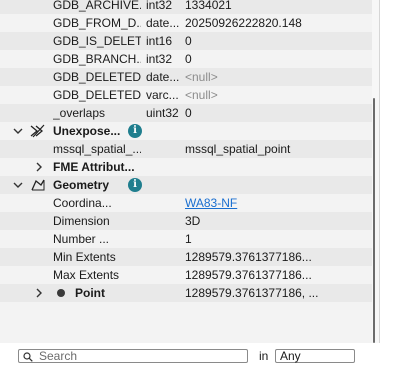 This screenshot has width=393, height=365. Describe the element at coordinates (208, 6) in the screenshot. I see `attribute-value: 1334021` at that location.